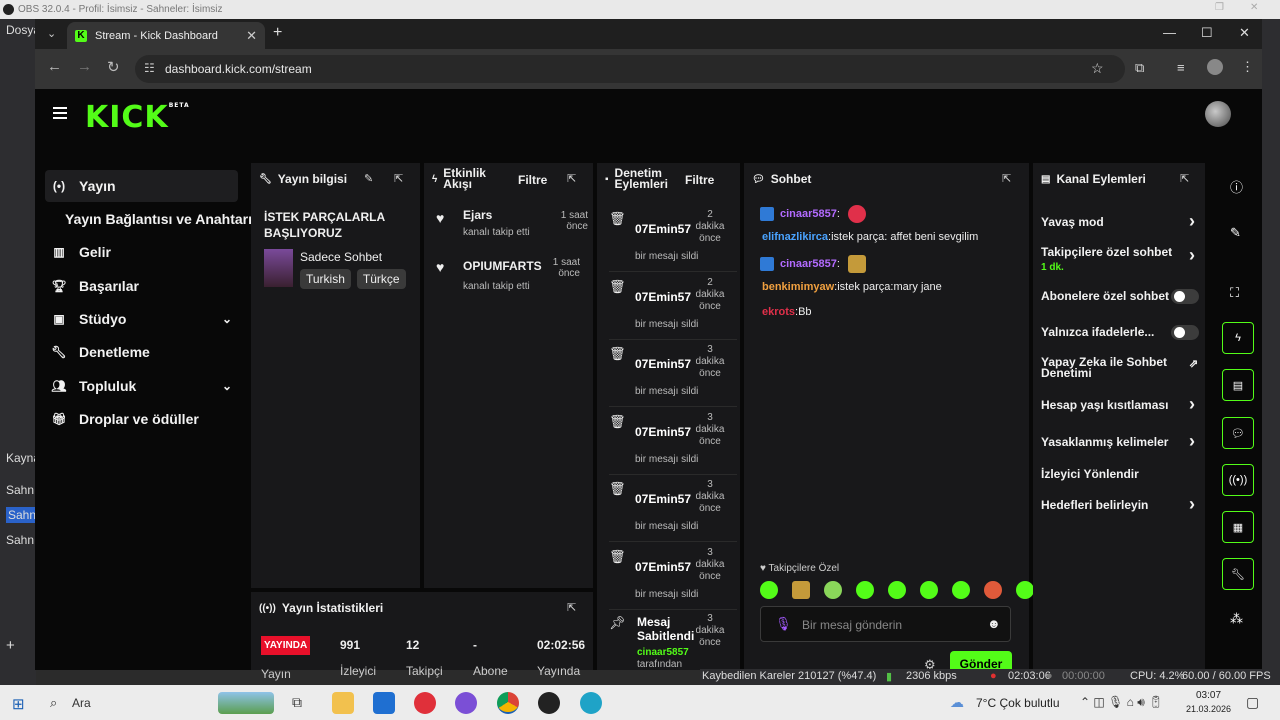 Image resolution: width=1280 pixels, height=720 pixels. Describe the element at coordinates (1244, 33) in the screenshot. I see `close-window-icon: ✕` at that location.